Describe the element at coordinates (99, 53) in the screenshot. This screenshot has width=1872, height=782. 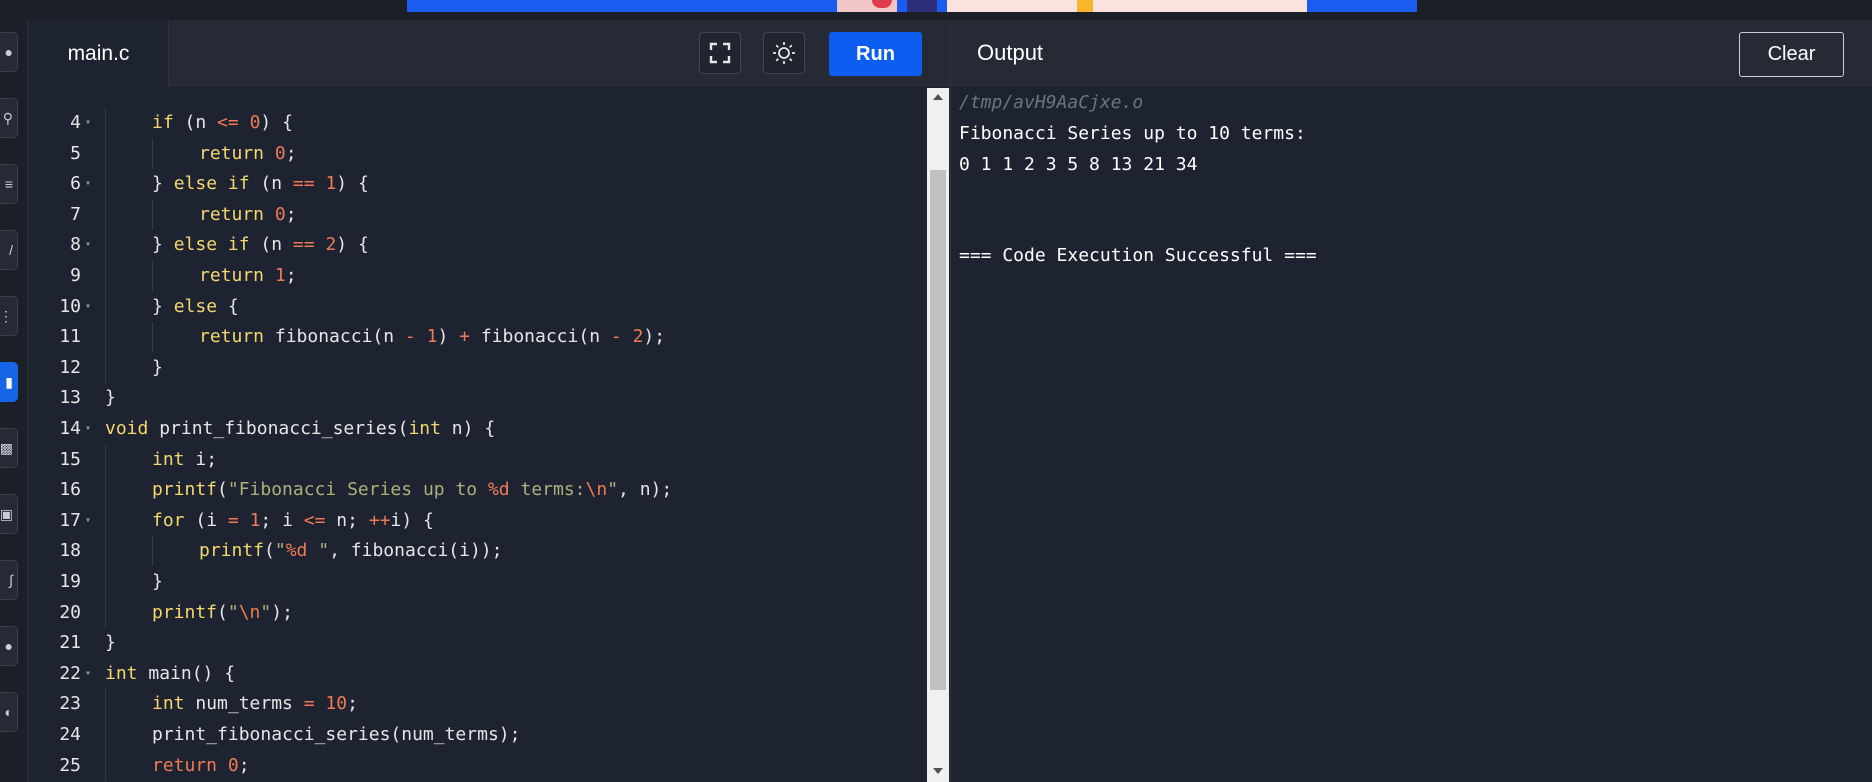
I see `file-tab-main-c: main.c` at that location.